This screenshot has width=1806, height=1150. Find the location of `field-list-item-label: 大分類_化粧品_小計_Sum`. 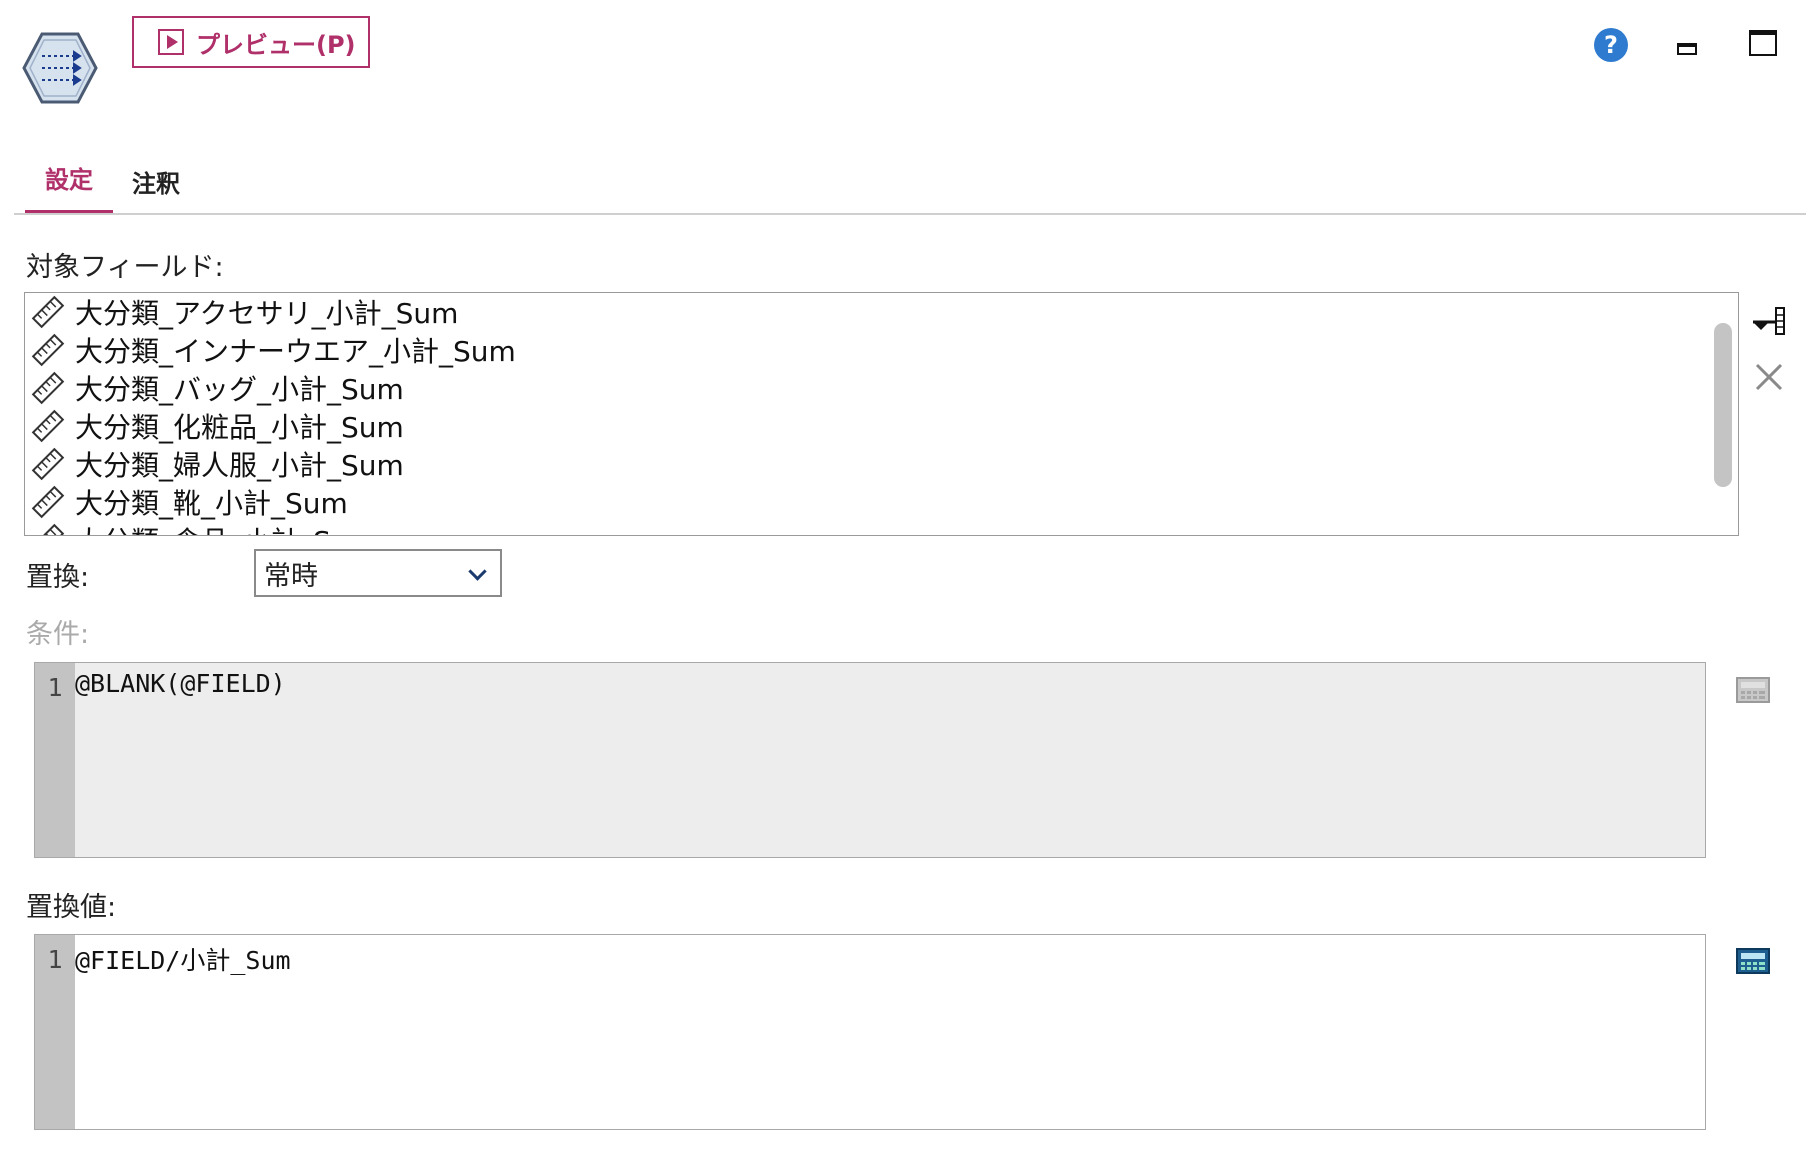

field-list-item-label: 大分類_化粧品_小計_Sum is located at coordinates (239, 427).